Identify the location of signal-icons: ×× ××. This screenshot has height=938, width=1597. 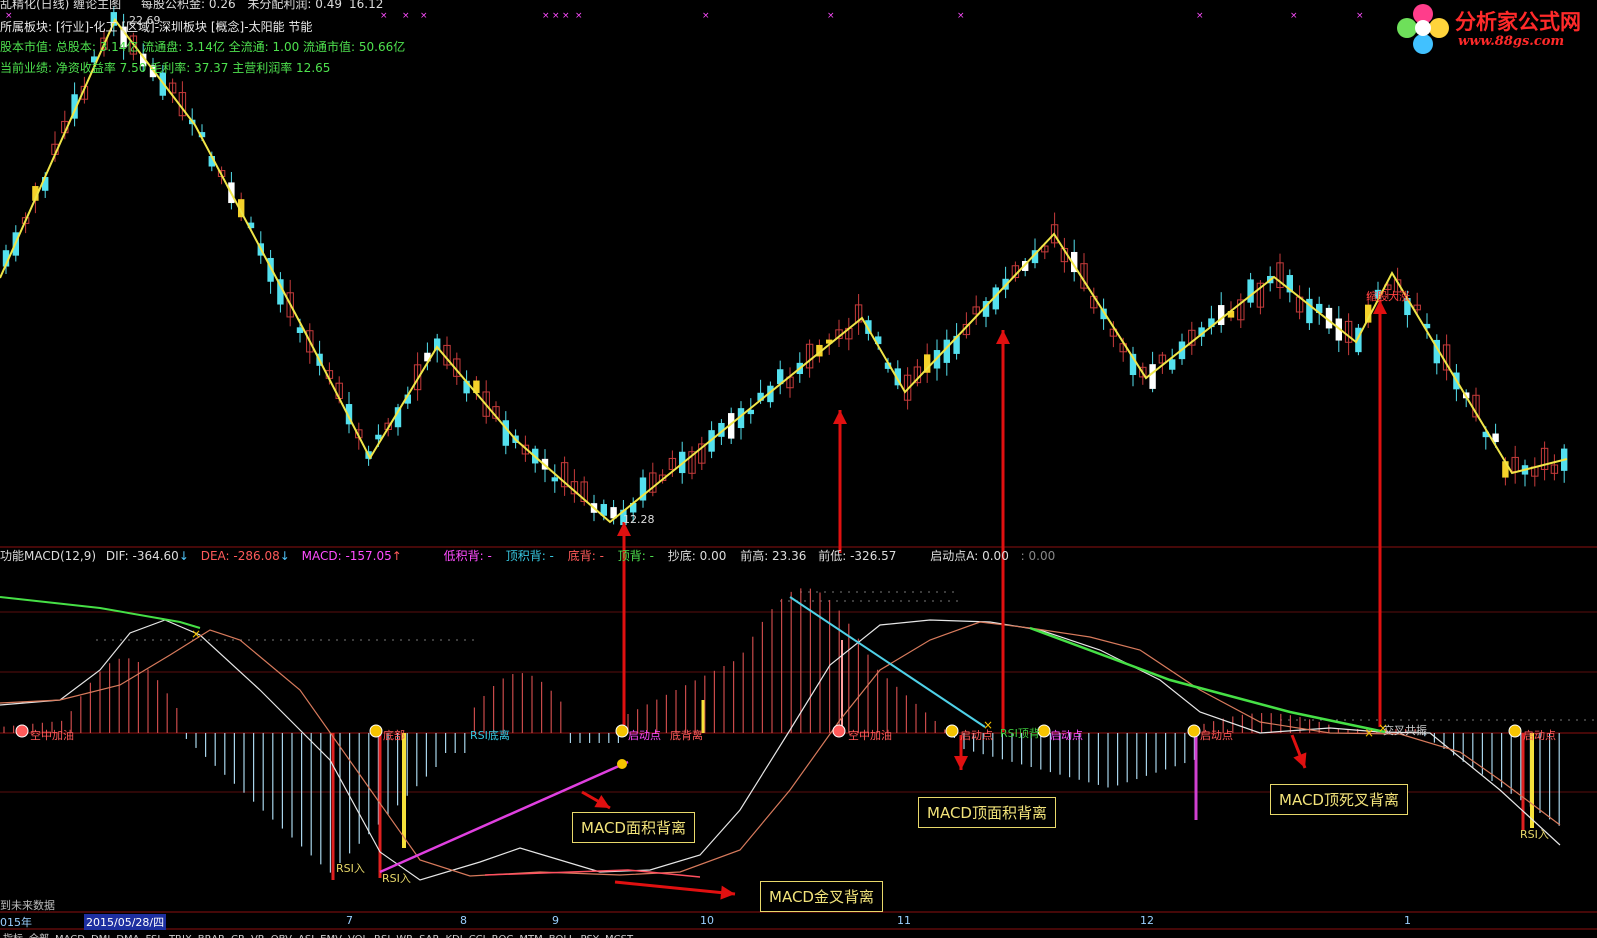
(768, 698).